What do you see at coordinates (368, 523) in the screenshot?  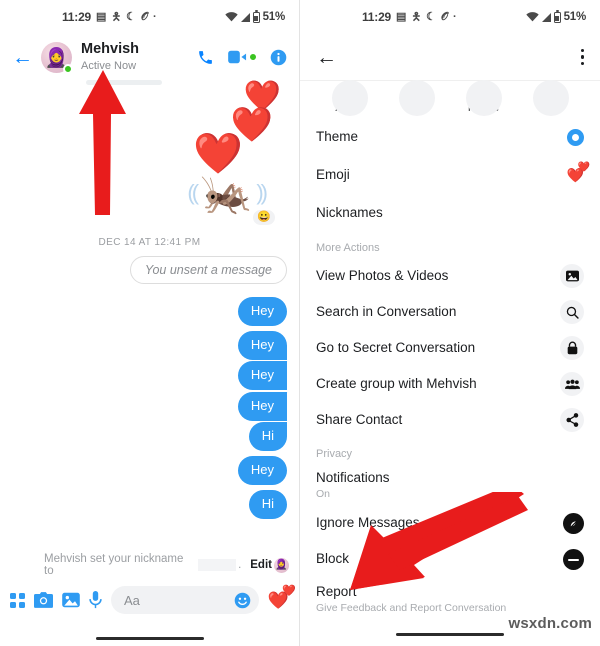 I see `row-texts: Ignore Messages` at bounding box center [368, 523].